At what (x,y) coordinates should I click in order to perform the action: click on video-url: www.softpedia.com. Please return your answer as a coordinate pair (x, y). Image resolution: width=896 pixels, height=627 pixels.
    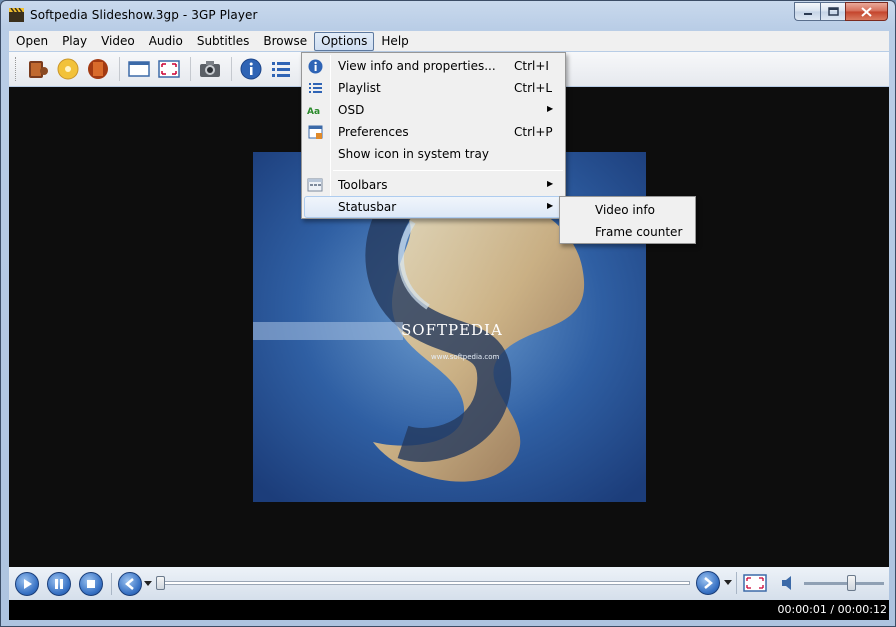
    Looking at the image, I should click on (465, 357).